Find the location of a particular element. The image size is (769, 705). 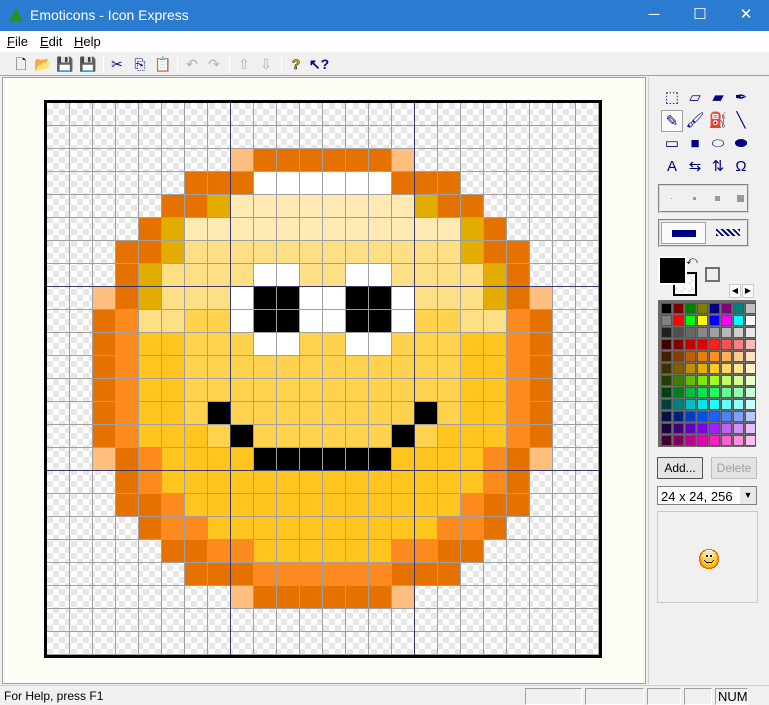

paste-icon: 📋 is located at coordinates (163, 64).